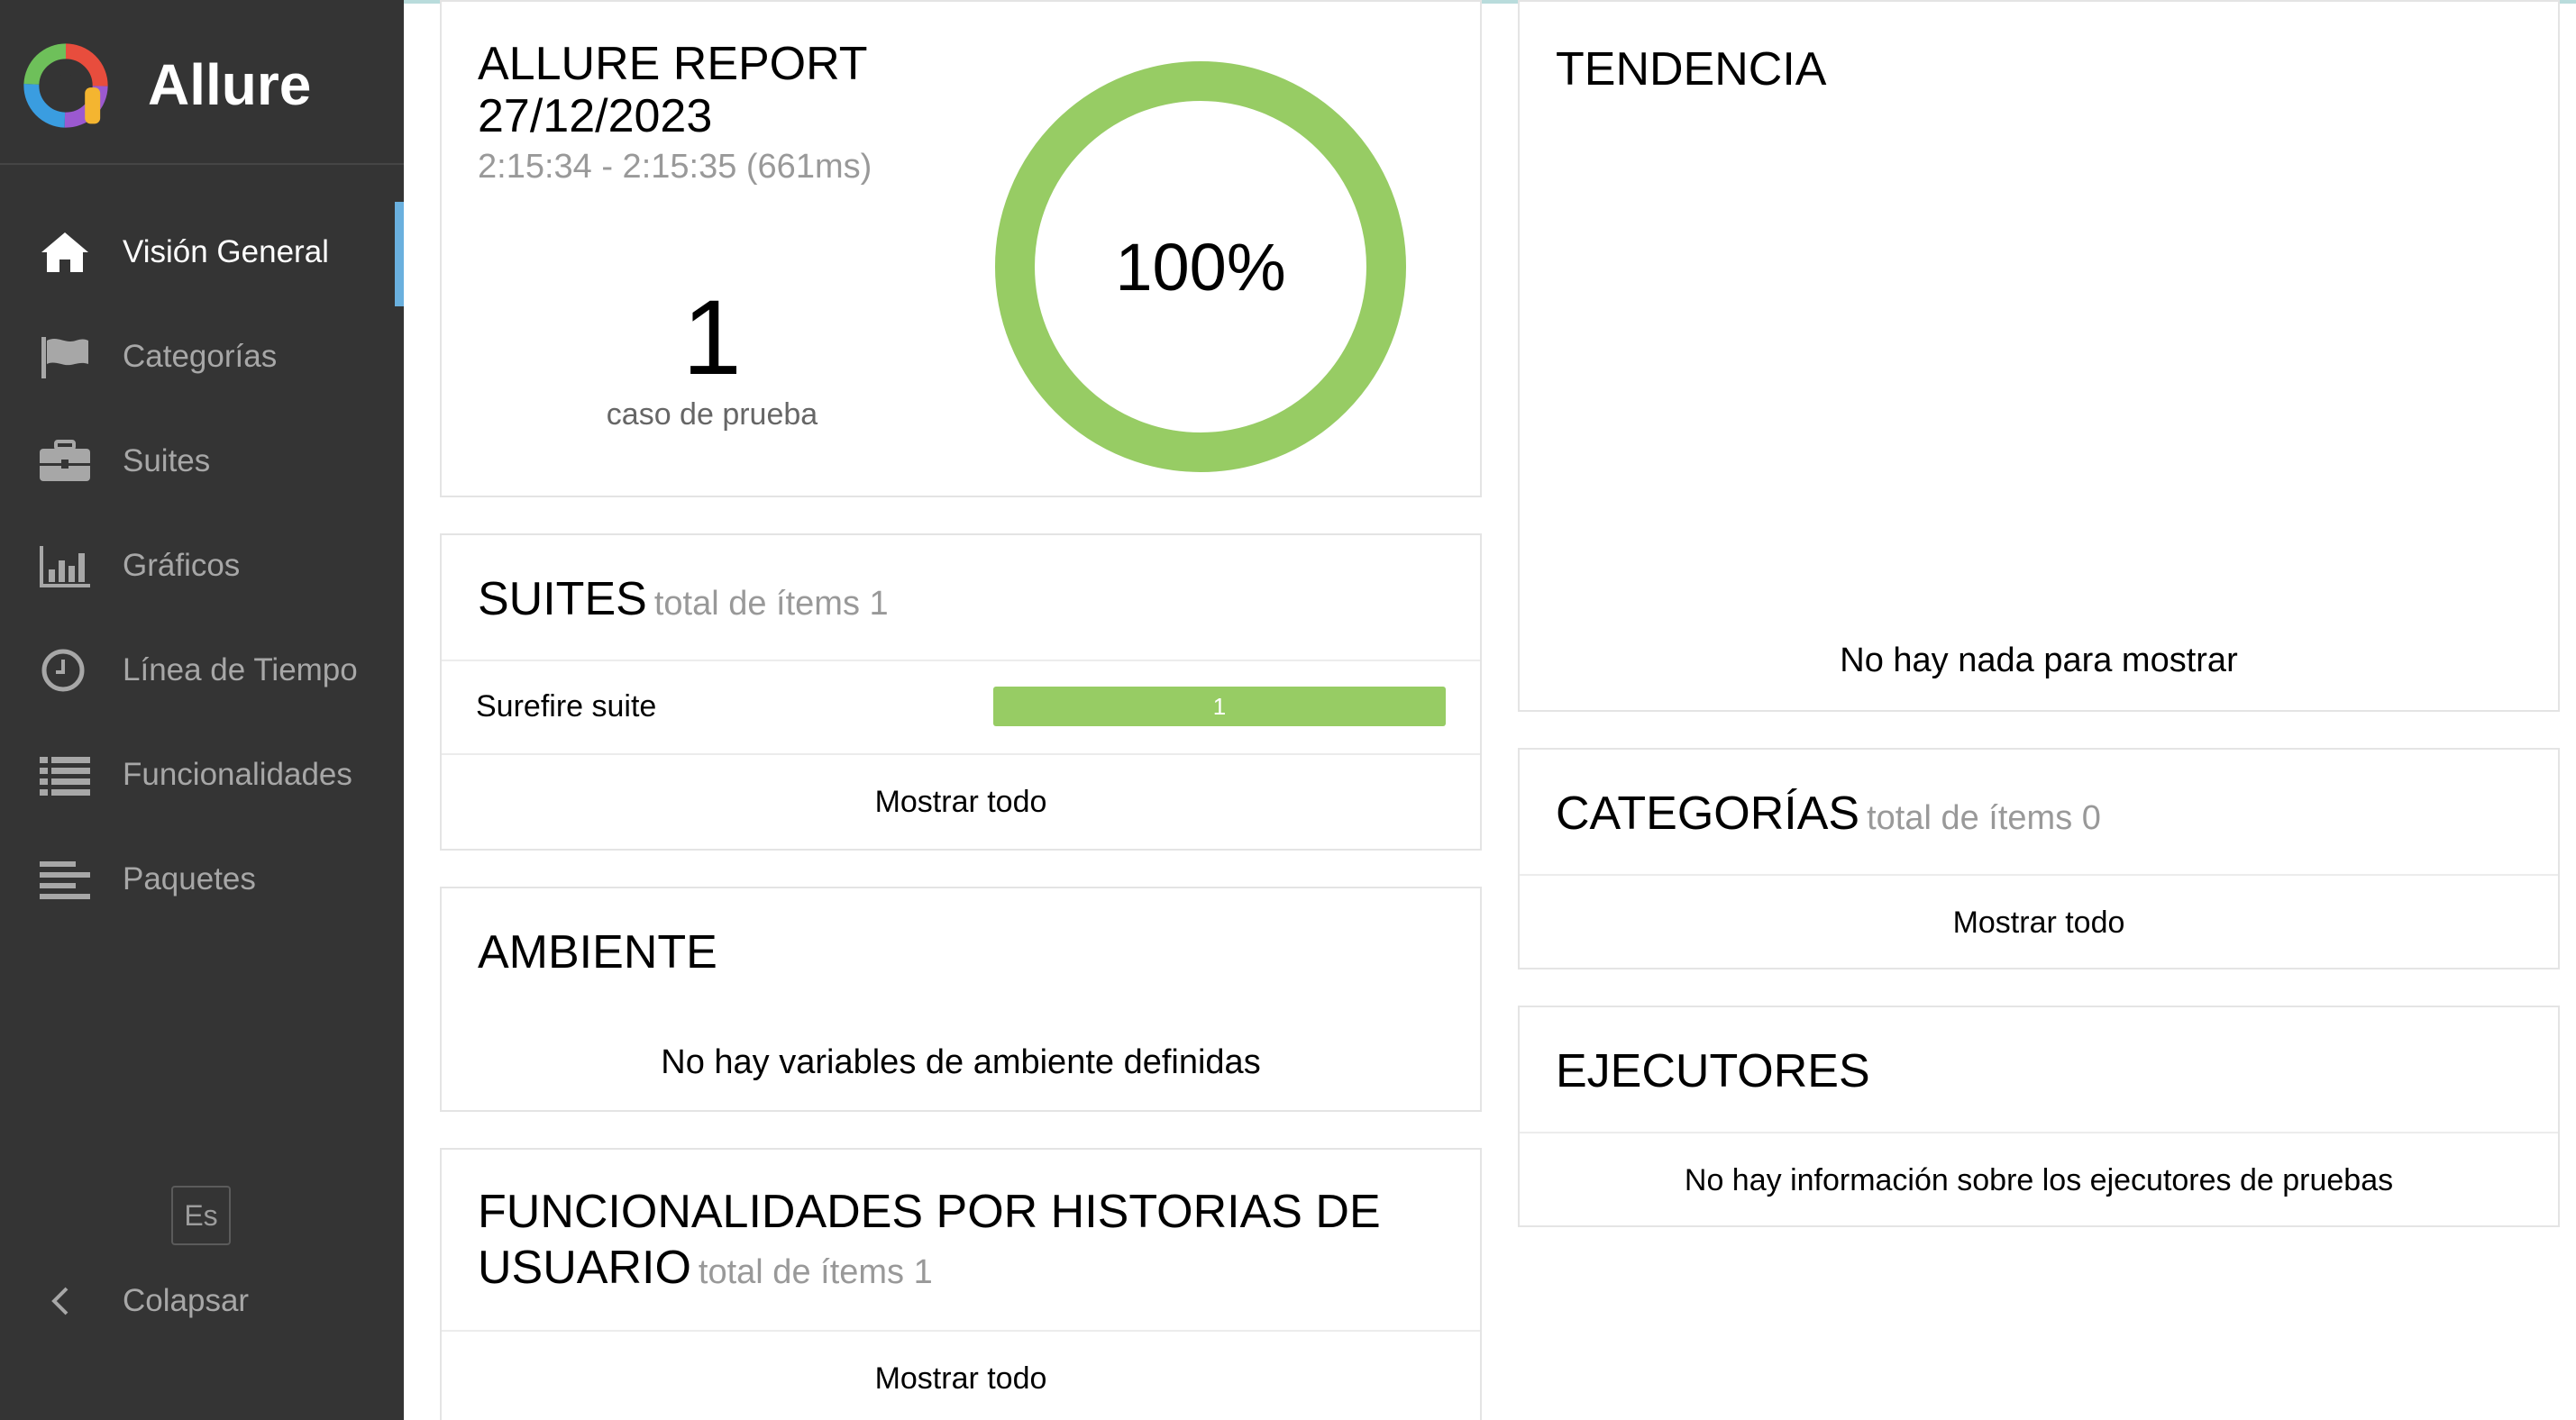 Image resolution: width=2576 pixels, height=1420 pixels. Describe the element at coordinates (64, 252) in the screenshot. I see `home-icon` at that location.